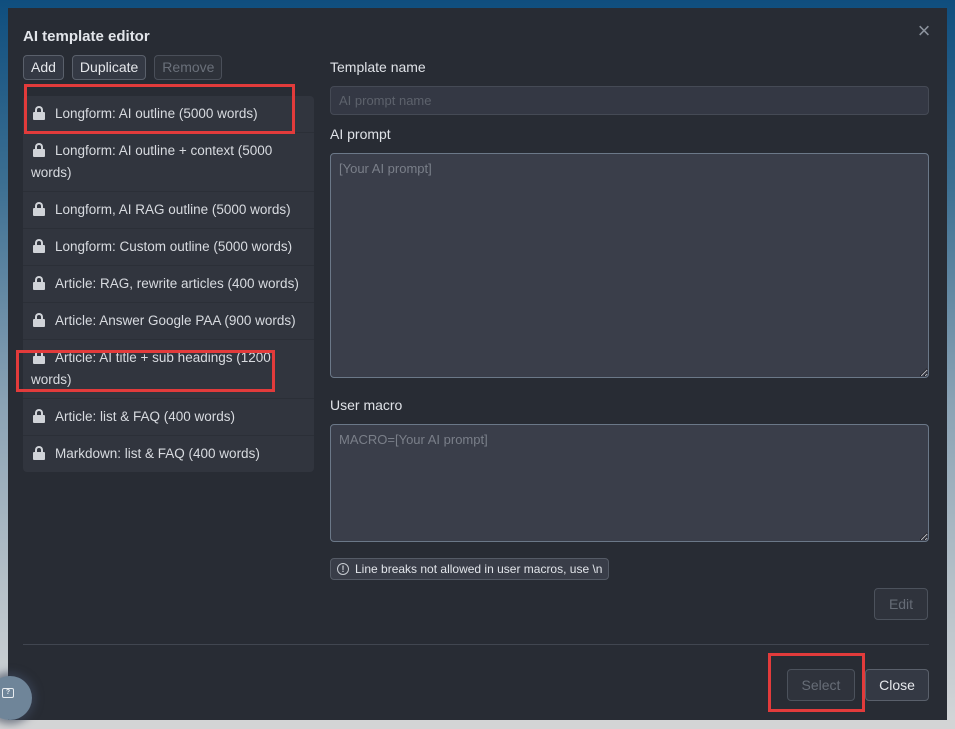  What do you see at coordinates (629, 483) in the screenshot?
I see `user-macro-textarea` at bounding box center [629, 483].